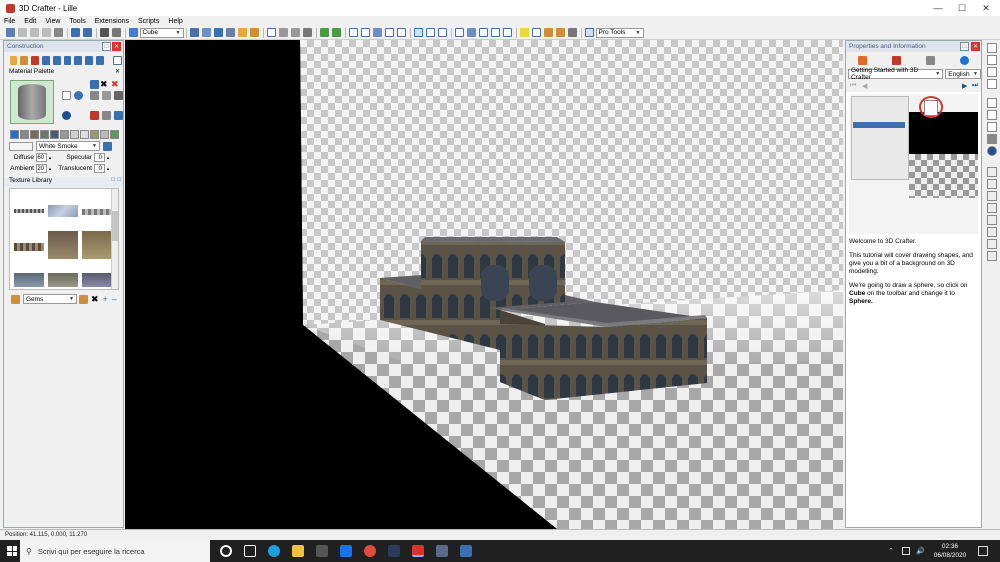 The width and height of the screenshot is (1000, 562). I want to click on task-view-icon, so click(250, 551).